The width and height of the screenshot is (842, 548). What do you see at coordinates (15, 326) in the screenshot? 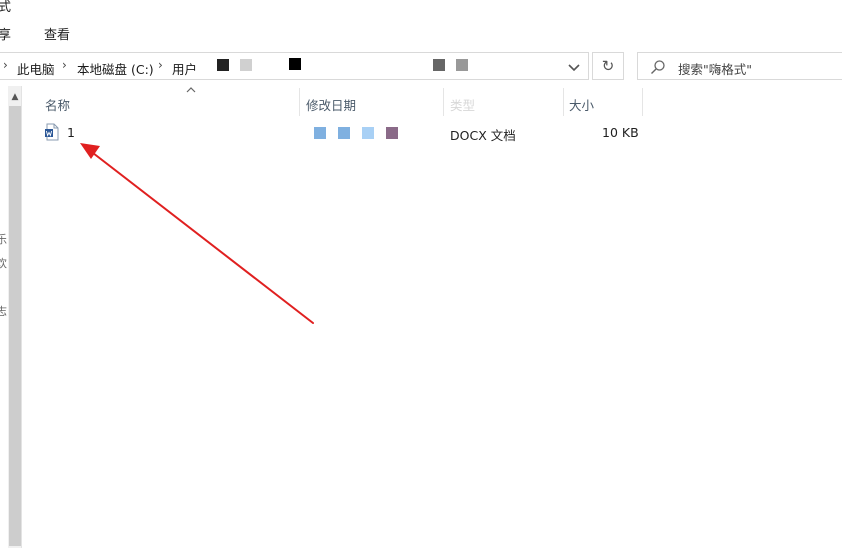
I see `nav-scrollbar-thumb` at bounding box center [15, 326].